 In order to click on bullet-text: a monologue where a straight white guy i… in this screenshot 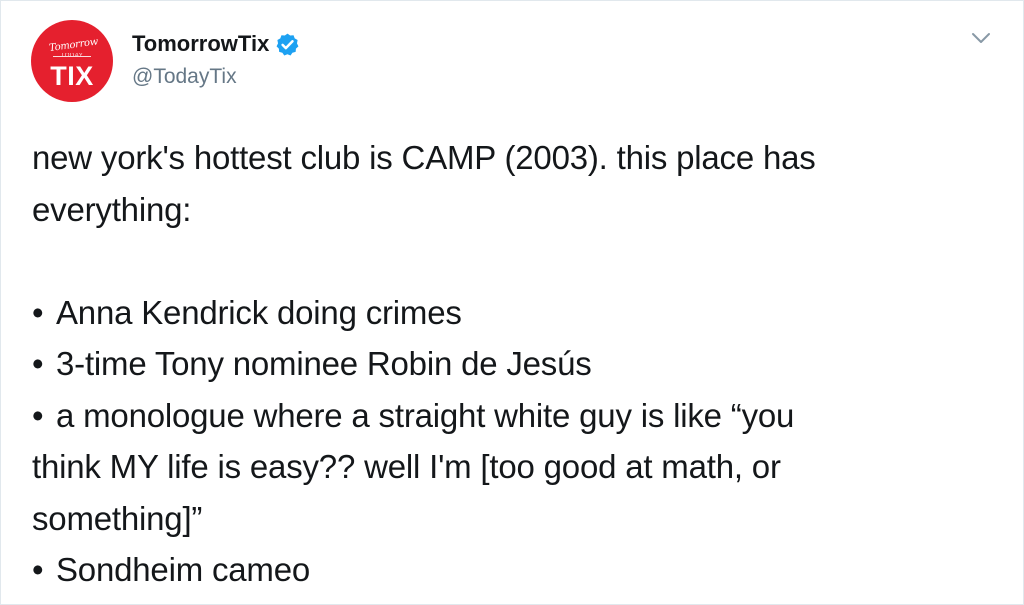, I will do `click(425, 415)`.